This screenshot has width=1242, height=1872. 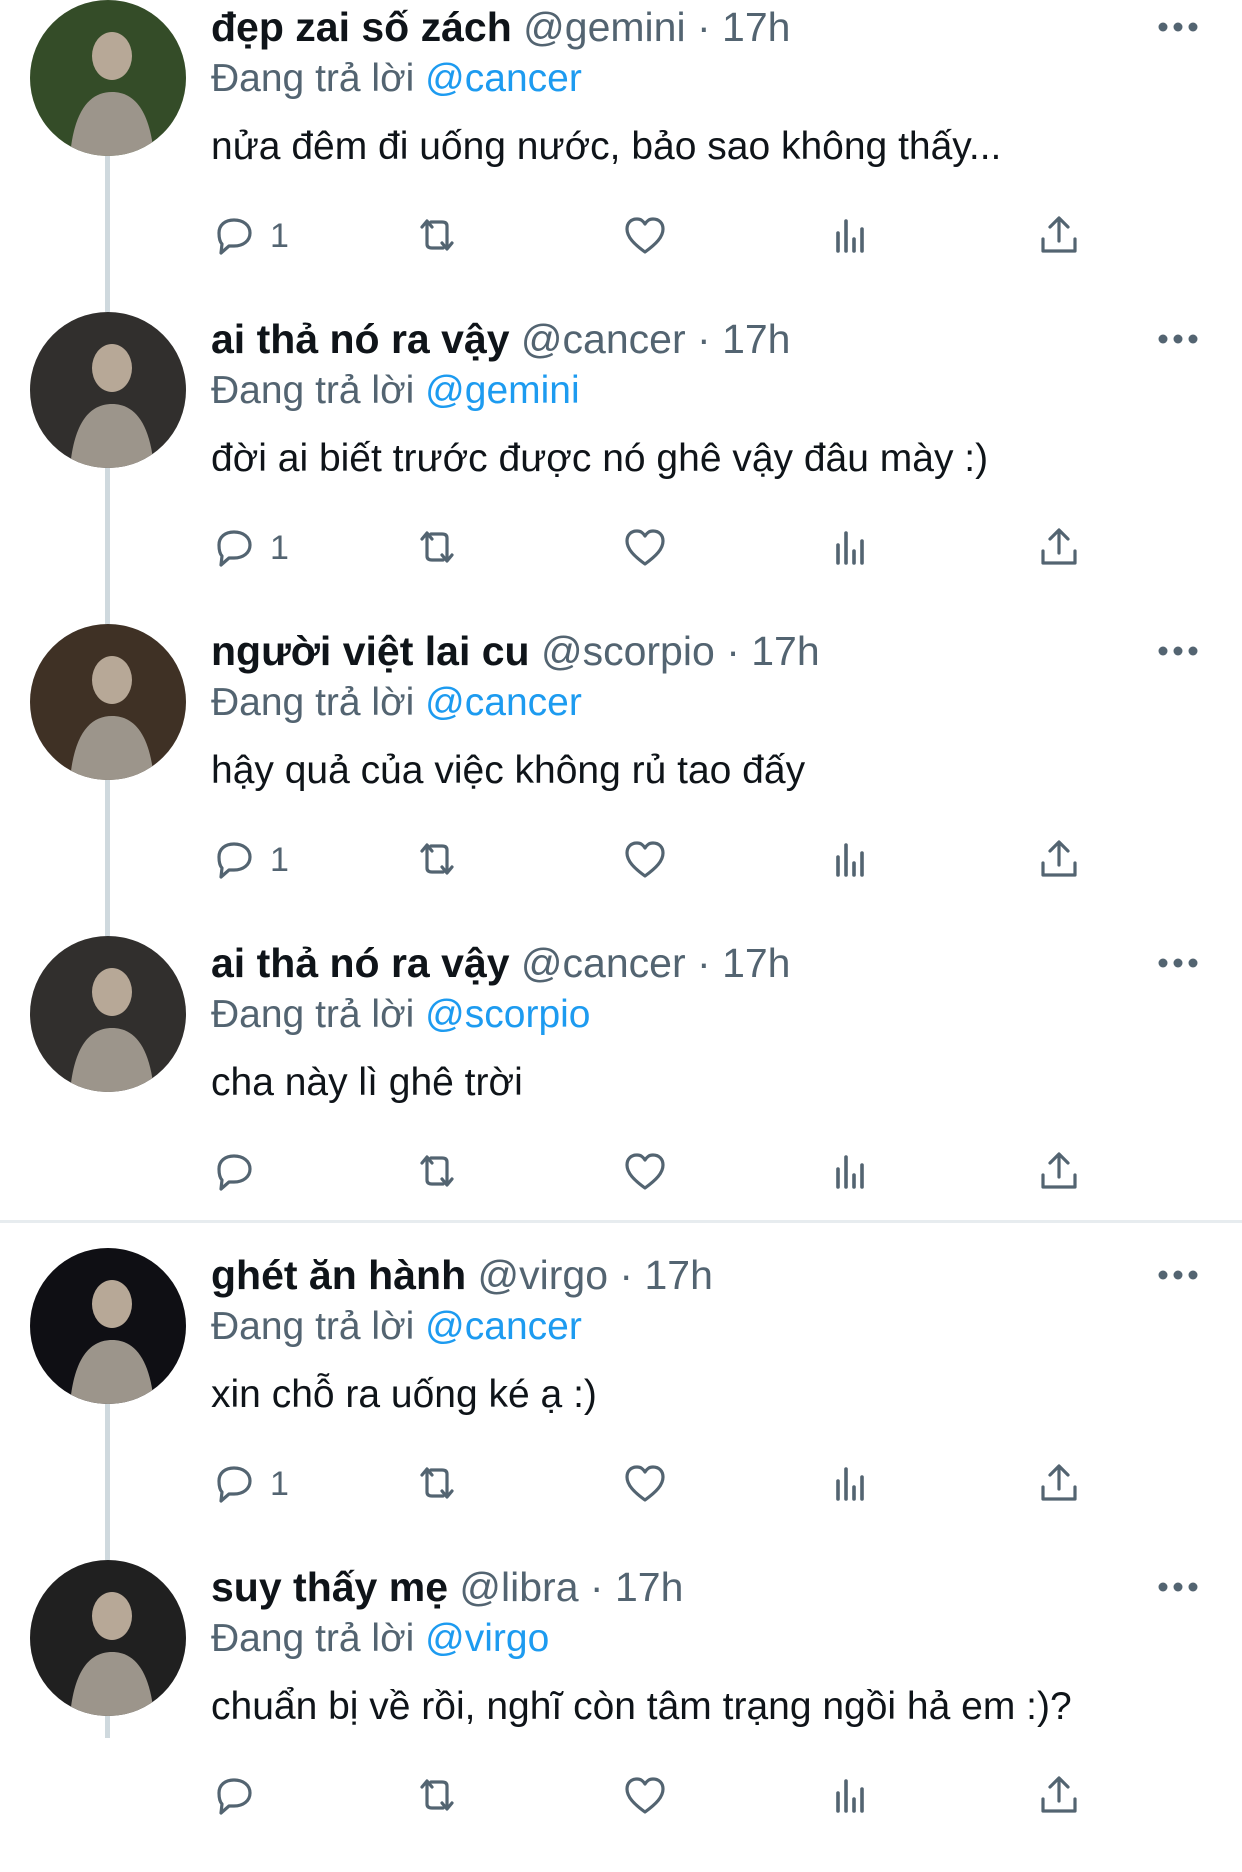 What do you see at coordinates (329, 1587) in the screenshot?
I see `display-name: suy thấy mẹ` at bounding box center [329, 1587].